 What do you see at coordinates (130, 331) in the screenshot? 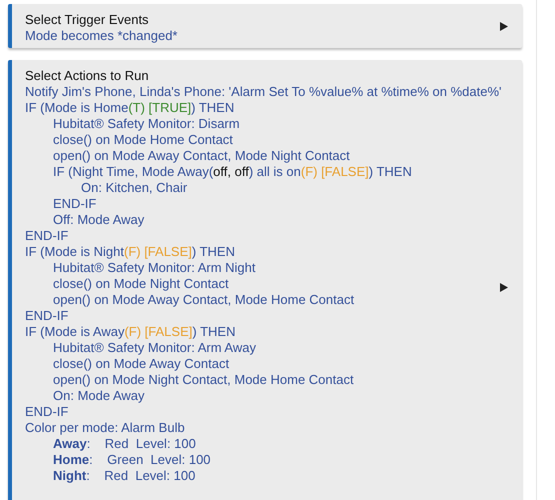
I see `rule-line: IF (Mode is Away(F) [FALSE]) THEN` at bounding box center [130, 331].